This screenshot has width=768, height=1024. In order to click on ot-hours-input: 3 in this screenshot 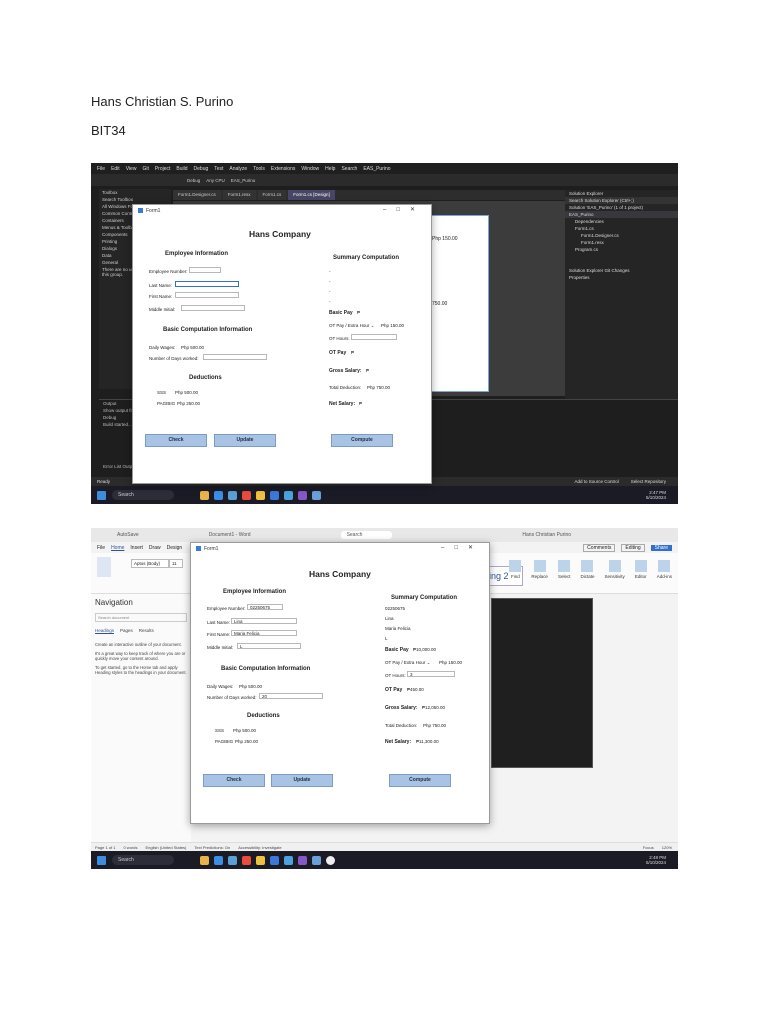, I will do `click(431, 674)`.